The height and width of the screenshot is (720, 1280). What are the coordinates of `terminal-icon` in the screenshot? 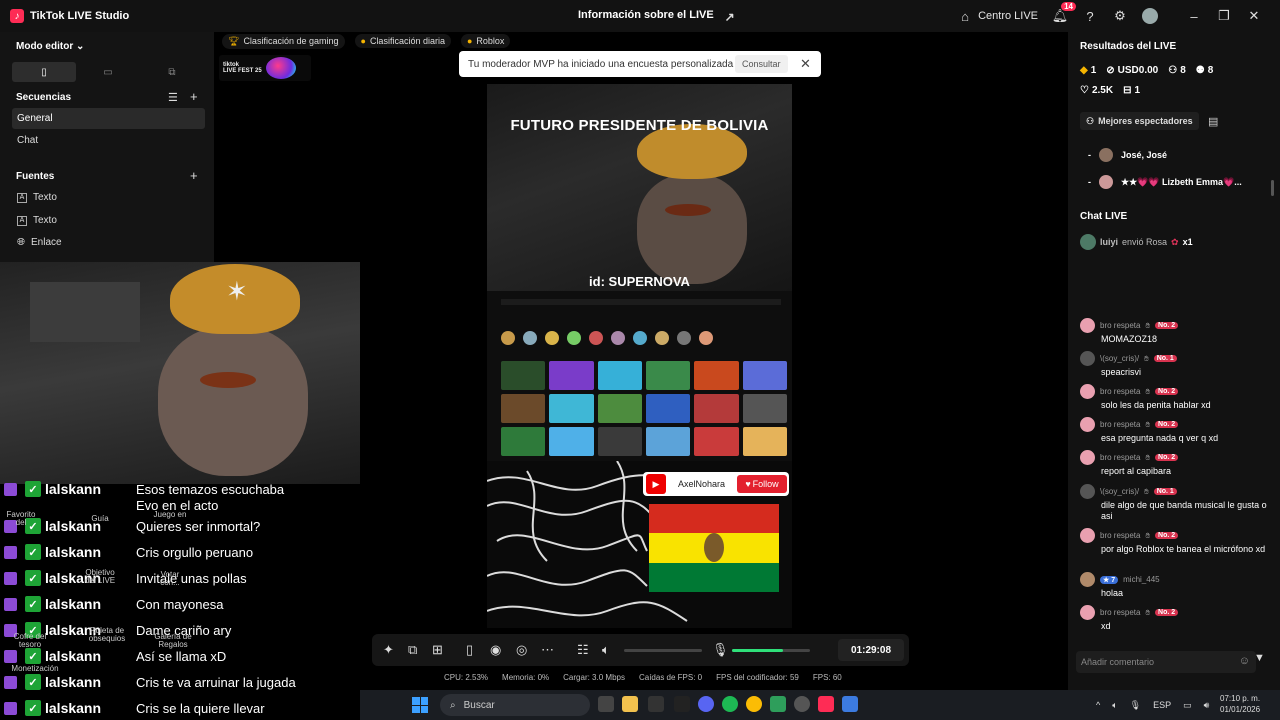 It's located at (656, 704).